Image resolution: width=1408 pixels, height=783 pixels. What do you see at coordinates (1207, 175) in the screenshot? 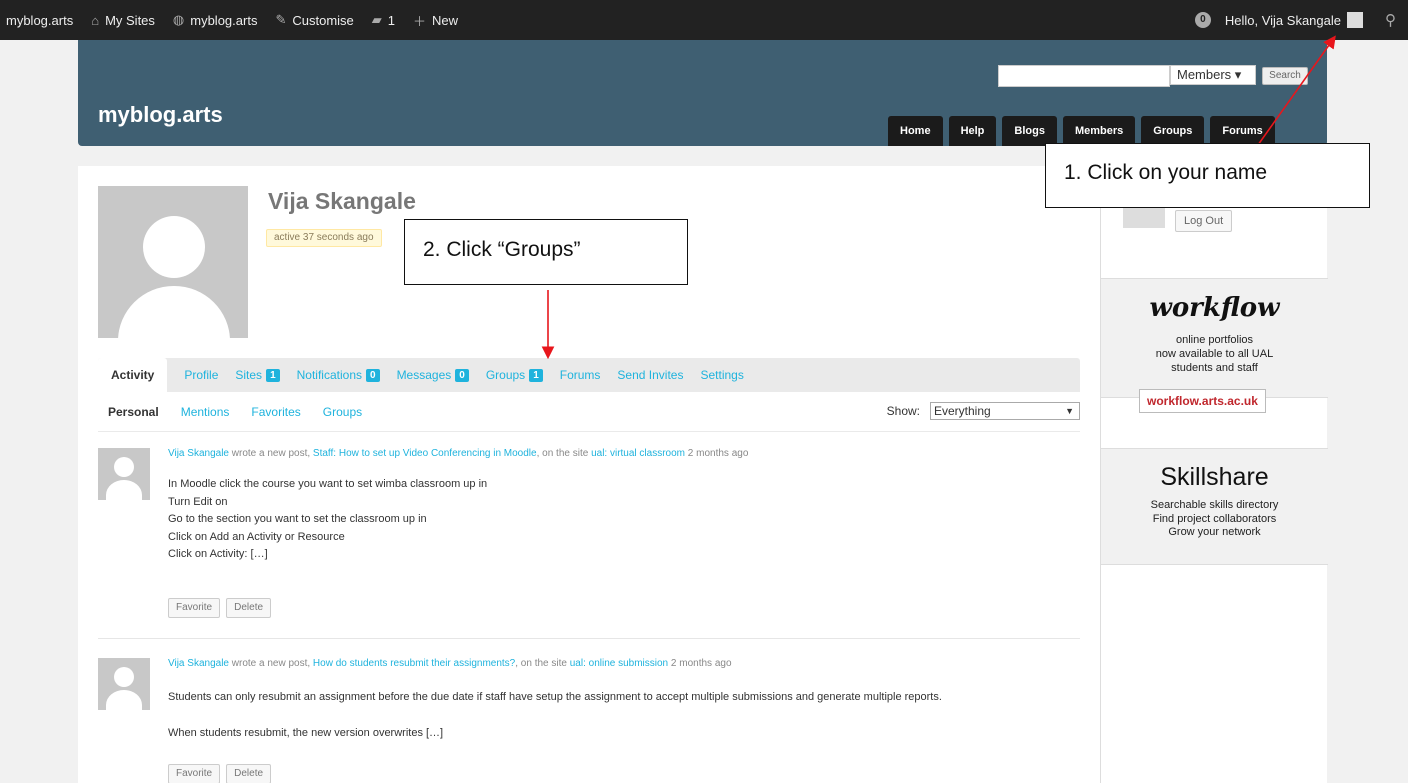
I see `callout-click-name: 1. Click on your name` at bounding box center [1207, 175].